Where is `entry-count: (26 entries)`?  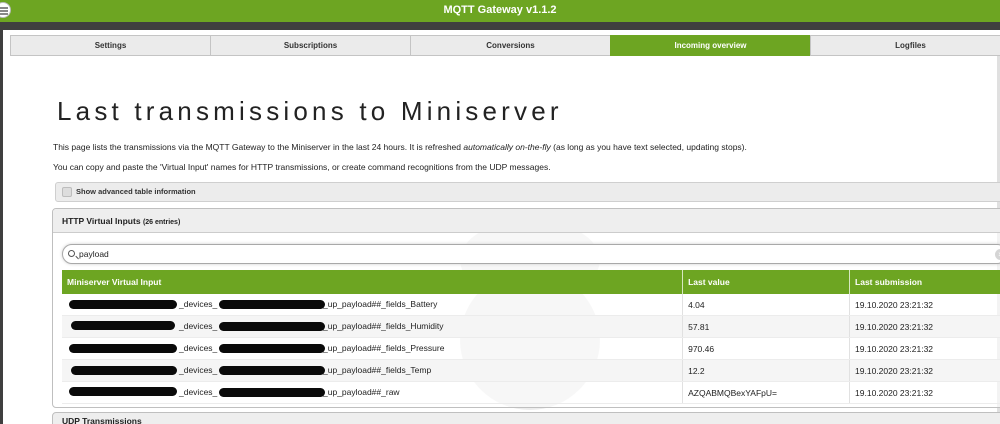
entry-count: (26 entries) is located at coordinates (161, 222).